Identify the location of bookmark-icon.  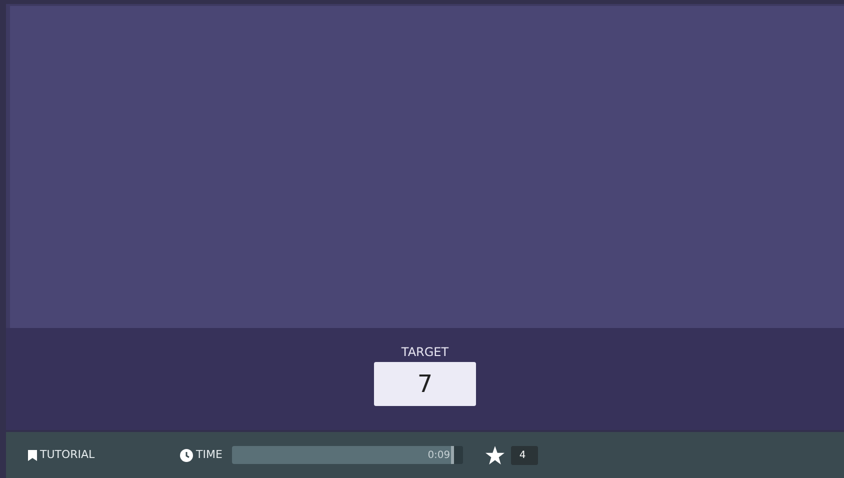
(32, 455).